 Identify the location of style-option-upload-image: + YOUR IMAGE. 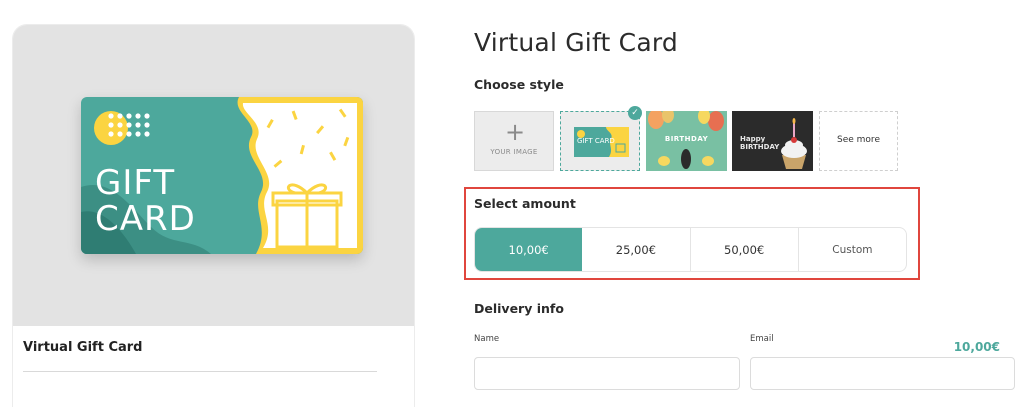
(514, 141).